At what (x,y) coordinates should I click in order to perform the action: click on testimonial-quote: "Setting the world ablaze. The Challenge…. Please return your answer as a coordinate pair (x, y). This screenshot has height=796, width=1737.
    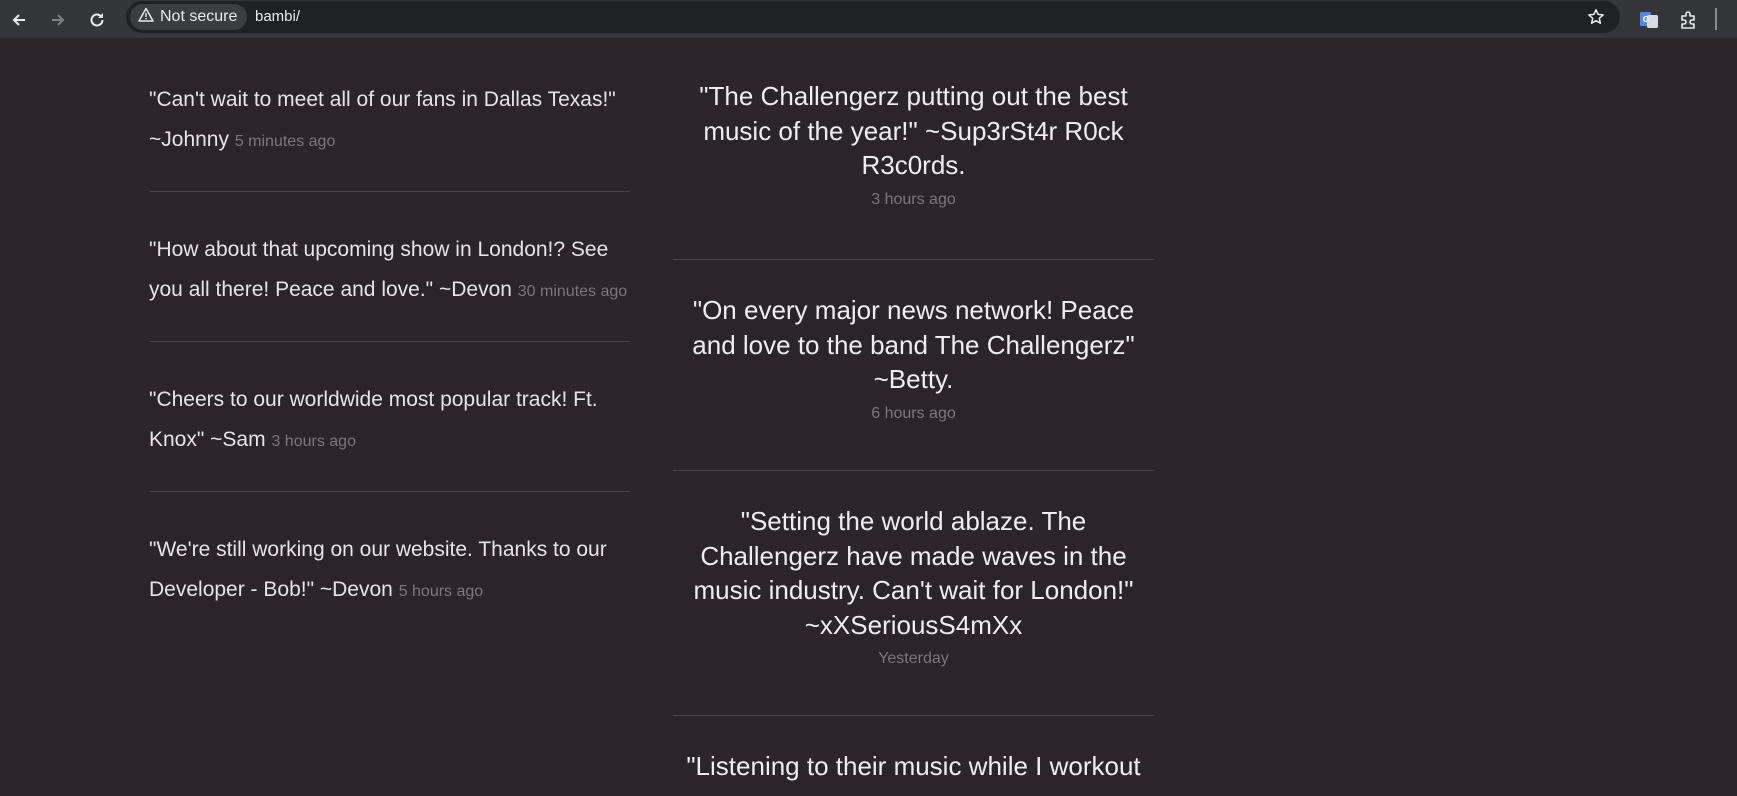
    Looking at the image, I should click on (913, 573).